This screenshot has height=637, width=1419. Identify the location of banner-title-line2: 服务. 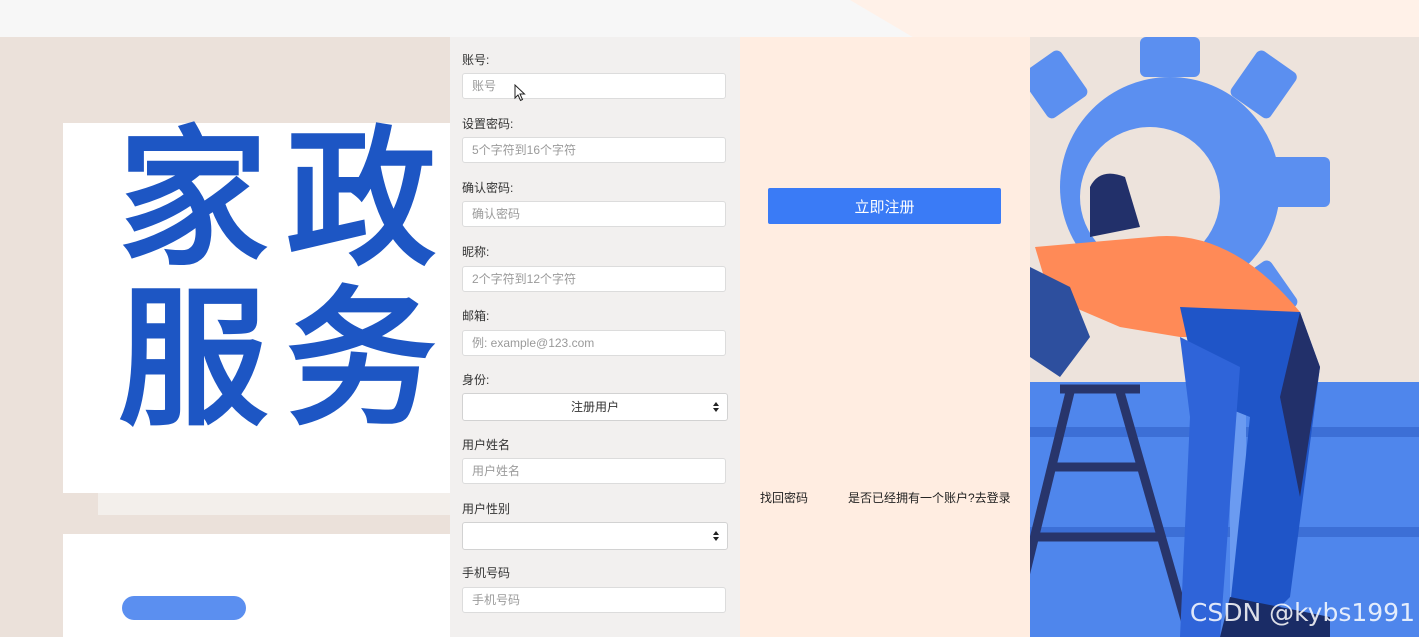
(284, 360).